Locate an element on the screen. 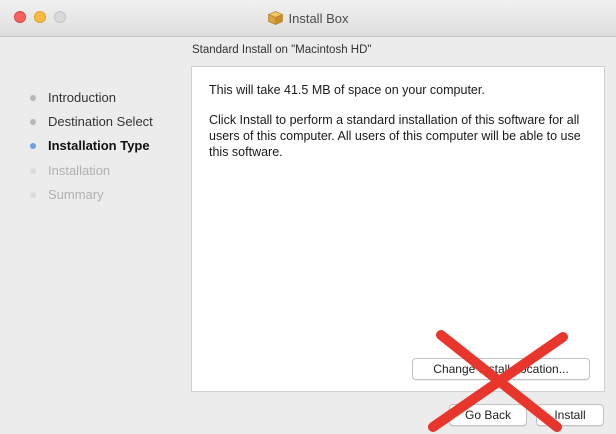  install-subtitle: Standard Install on "Macintosh HD" is located at coordinates (282, 50).